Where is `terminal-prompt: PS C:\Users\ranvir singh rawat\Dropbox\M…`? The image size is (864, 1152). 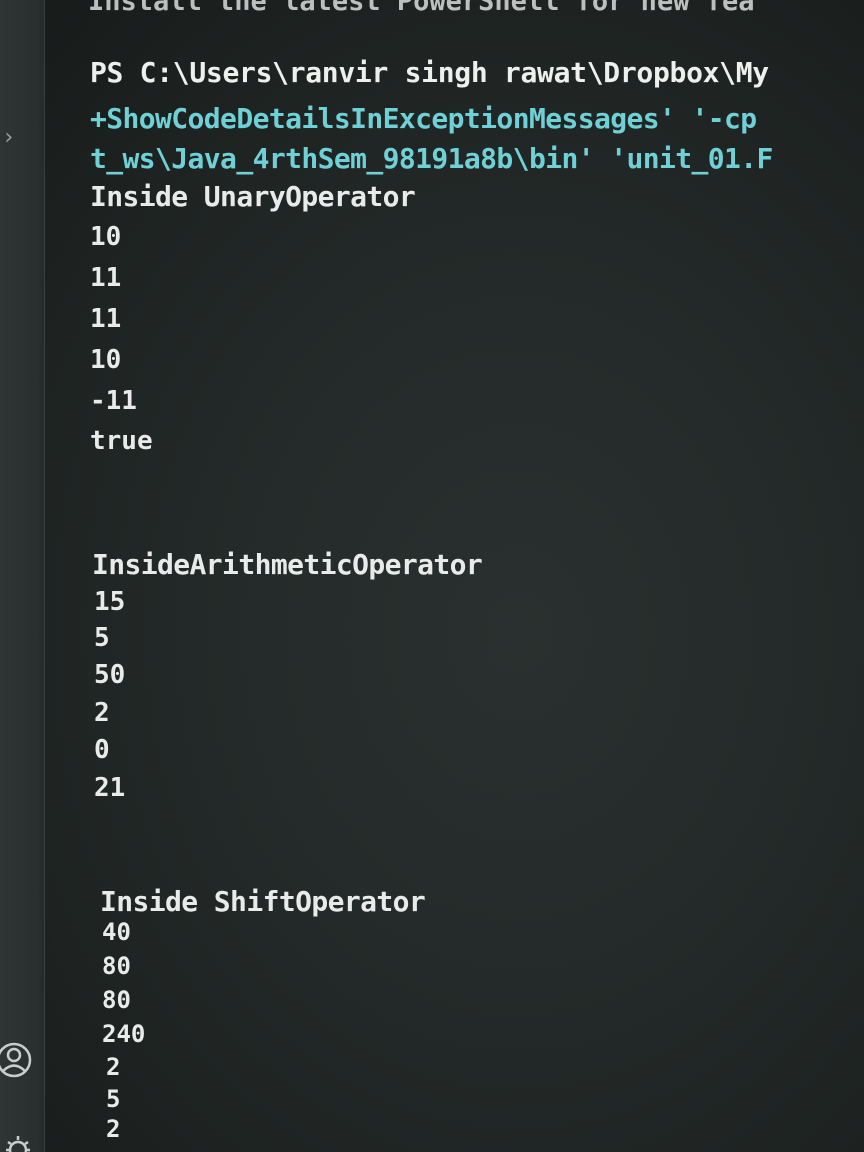
terminal-prompt: PS C:\Users\ranvir singh rawat\Dropbox\M… is located at coordinates (429, 72).